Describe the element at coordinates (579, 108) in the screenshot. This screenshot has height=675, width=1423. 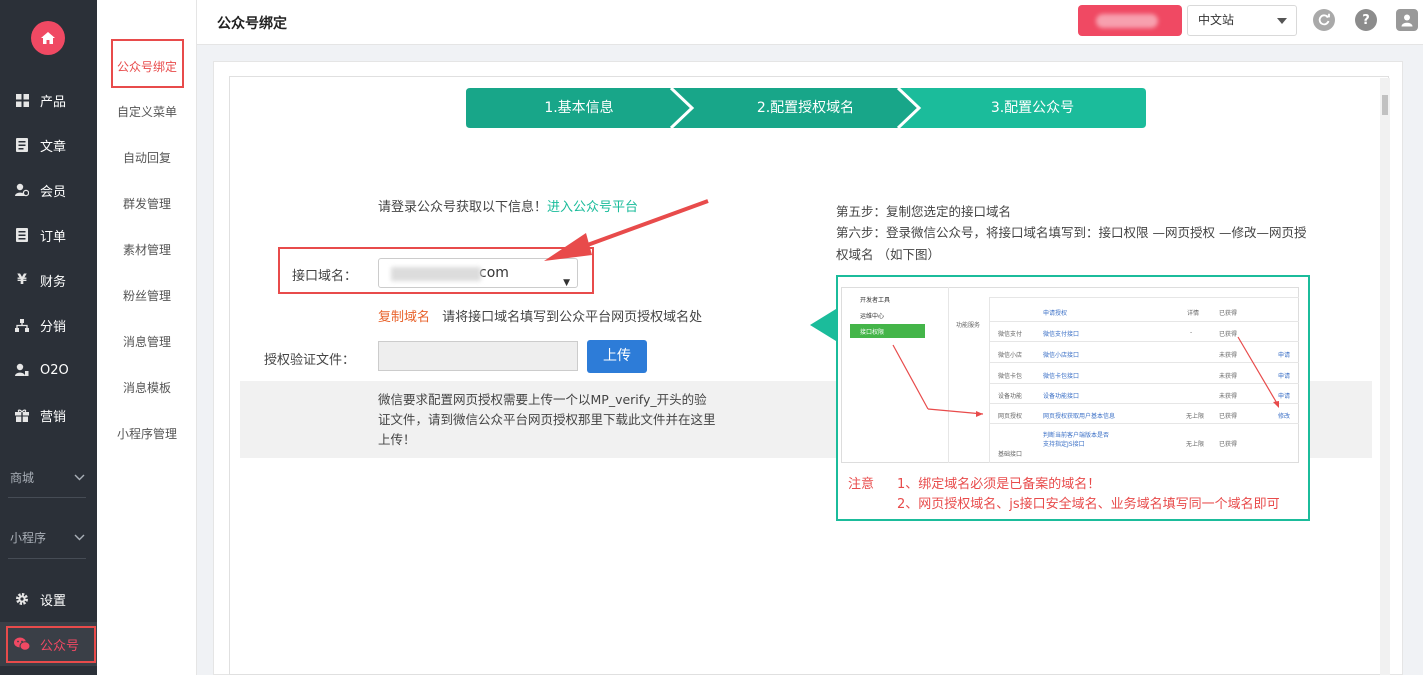
I see `step-basic-info: 1.基本信息` at that location.